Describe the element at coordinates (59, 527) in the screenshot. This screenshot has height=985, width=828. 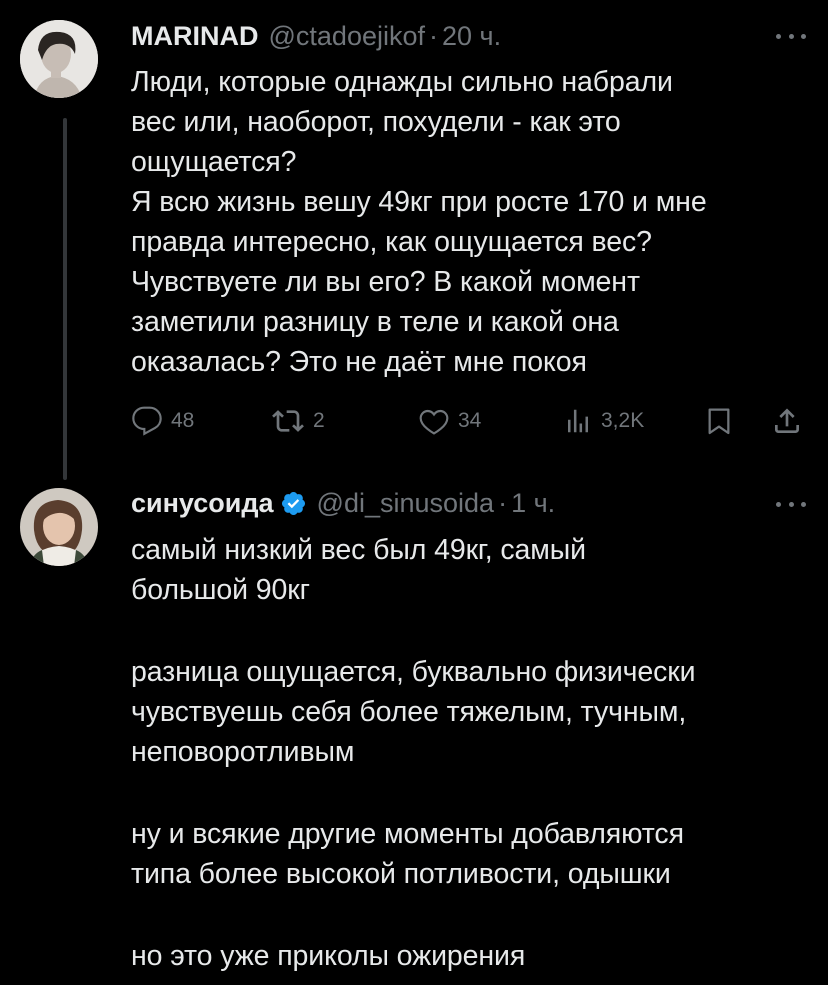
I see `avatar-sinusoida` at that location.